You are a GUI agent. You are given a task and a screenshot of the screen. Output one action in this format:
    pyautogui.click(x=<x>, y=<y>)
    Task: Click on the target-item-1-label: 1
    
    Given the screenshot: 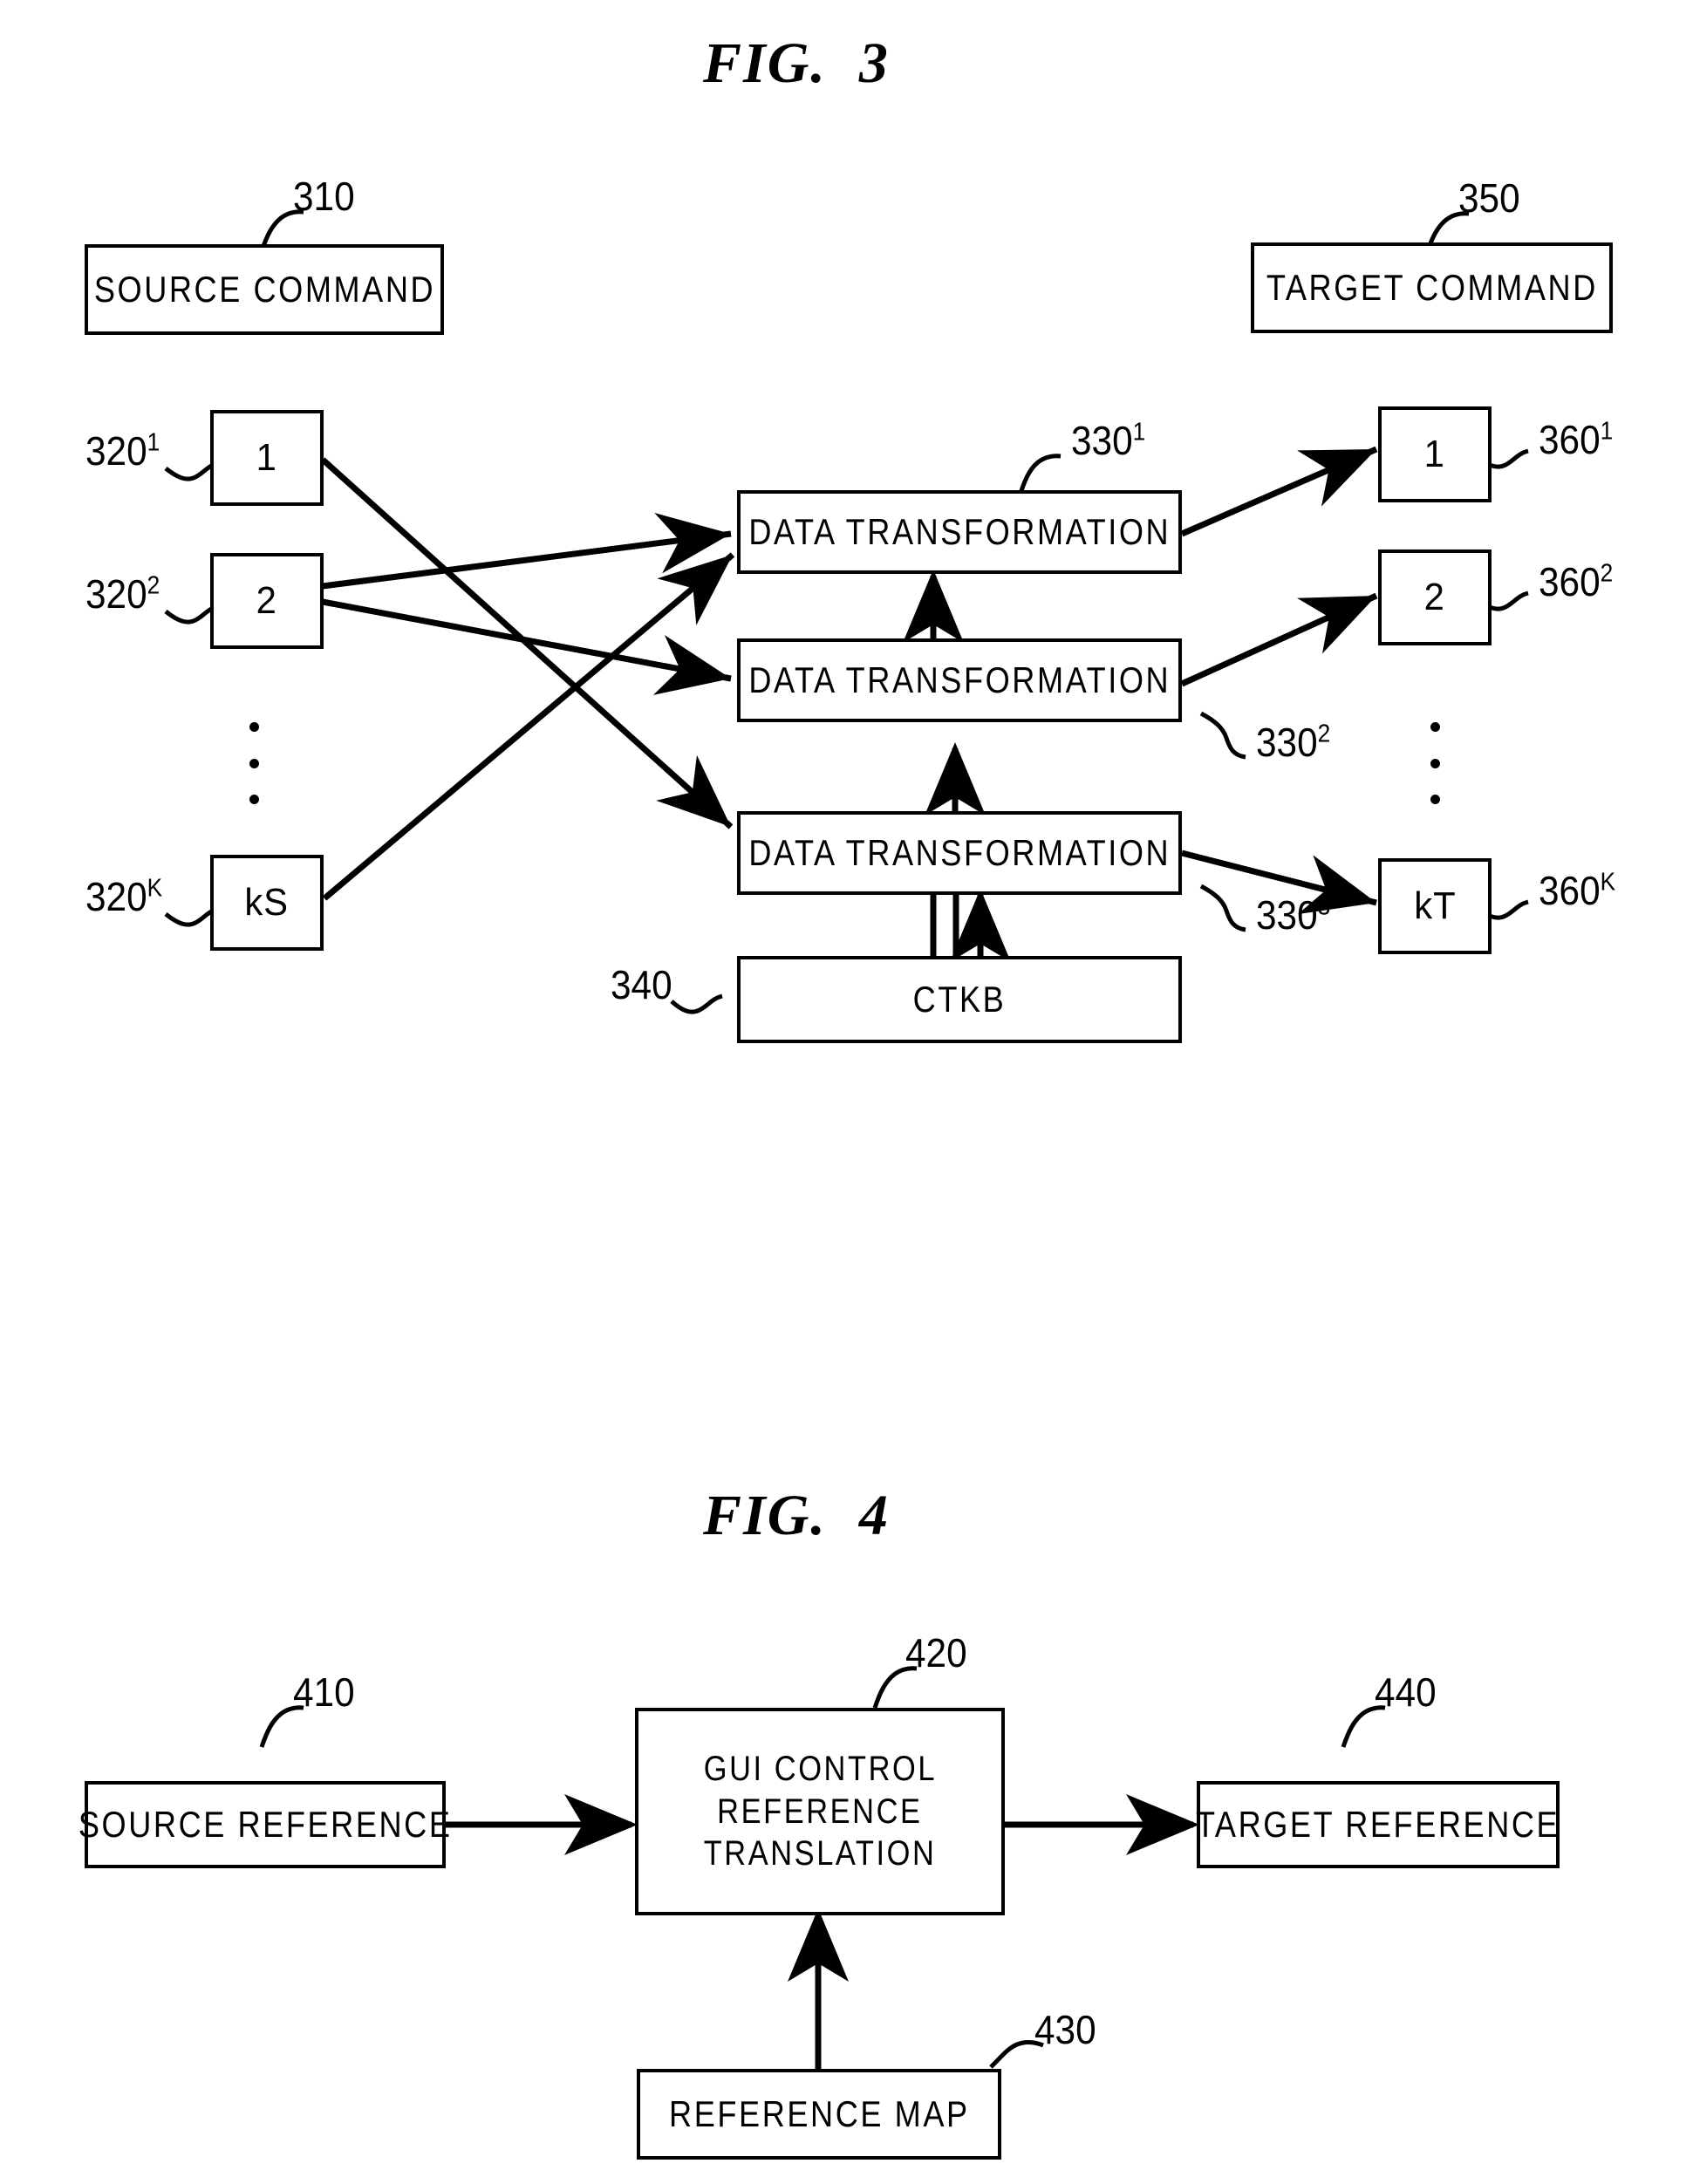 What is the action you would take?
    pyautogui.click(x=1435, y=454)
    